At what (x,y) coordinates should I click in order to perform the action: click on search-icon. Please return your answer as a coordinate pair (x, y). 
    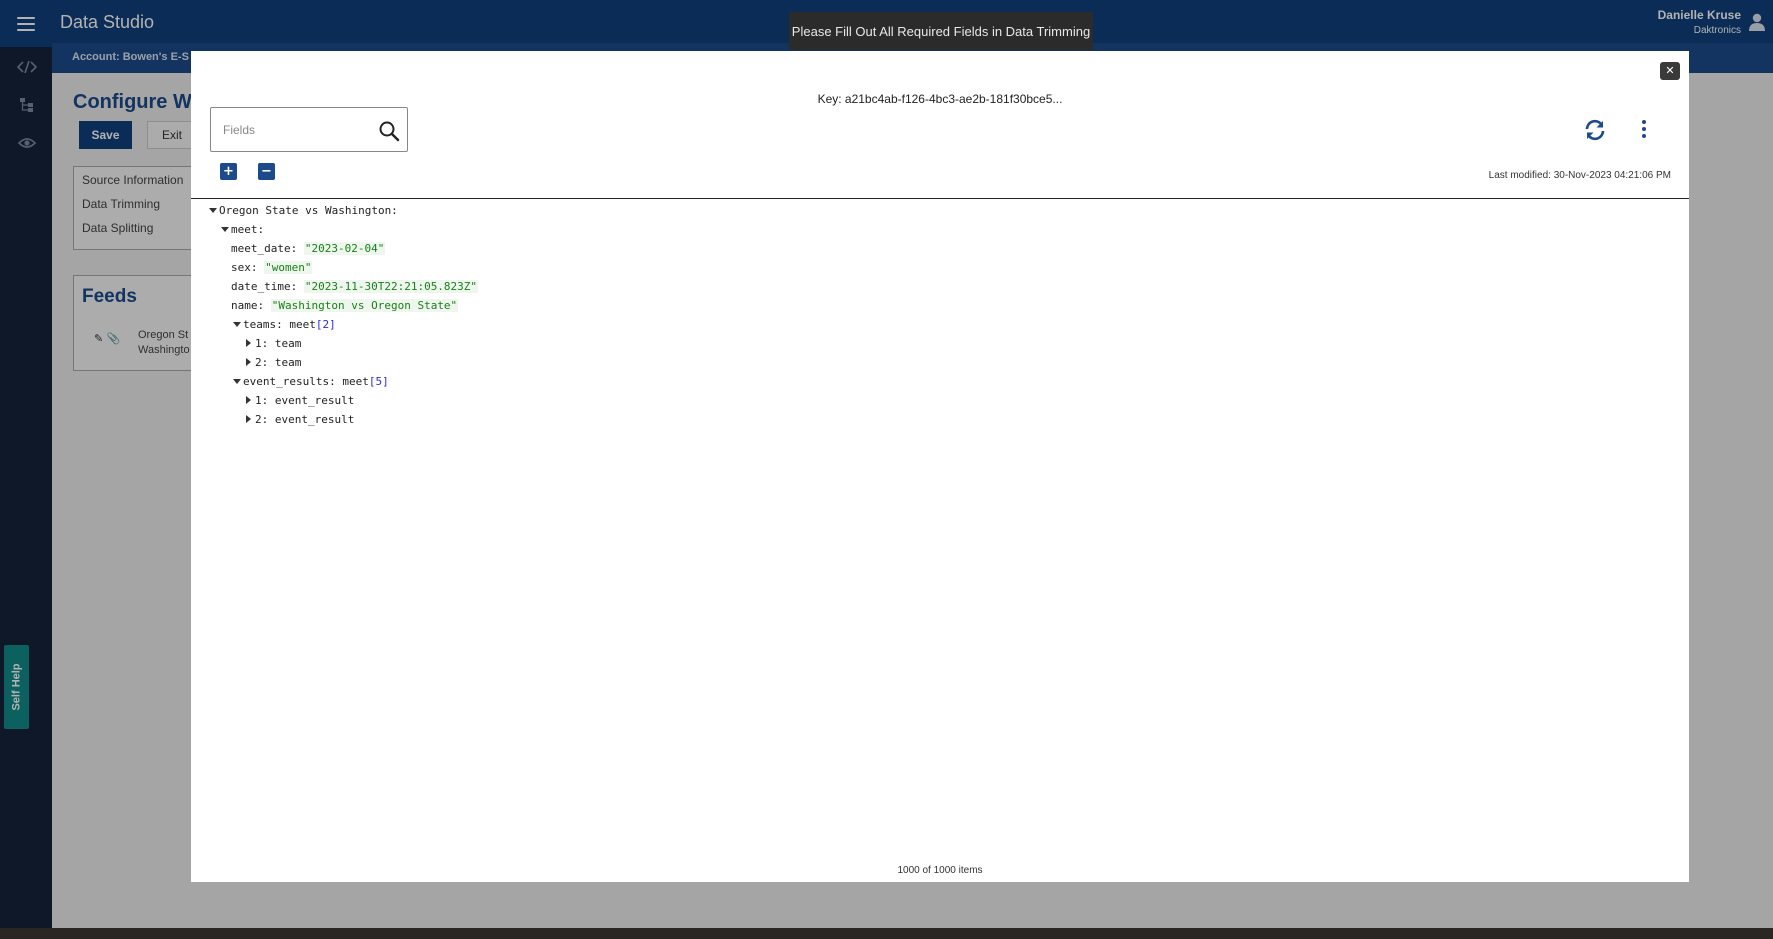
    Looking at the image, I should click on (389, 131).